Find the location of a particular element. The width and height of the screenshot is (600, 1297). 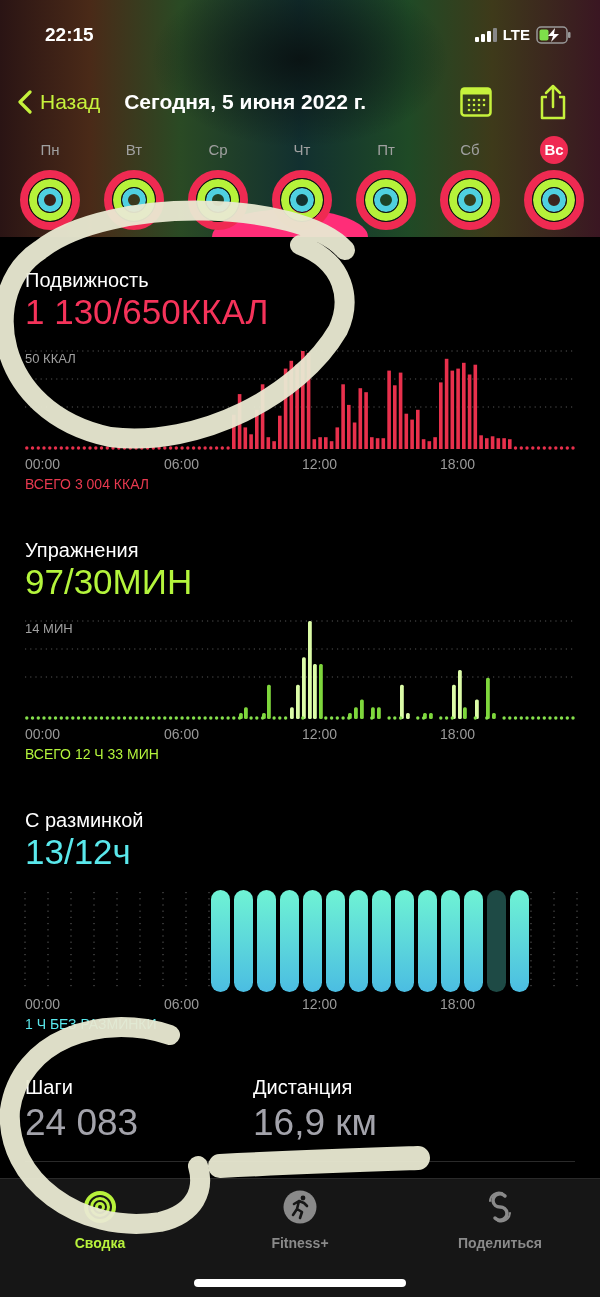

day-label: Вт is located at coordinates (134, 150).